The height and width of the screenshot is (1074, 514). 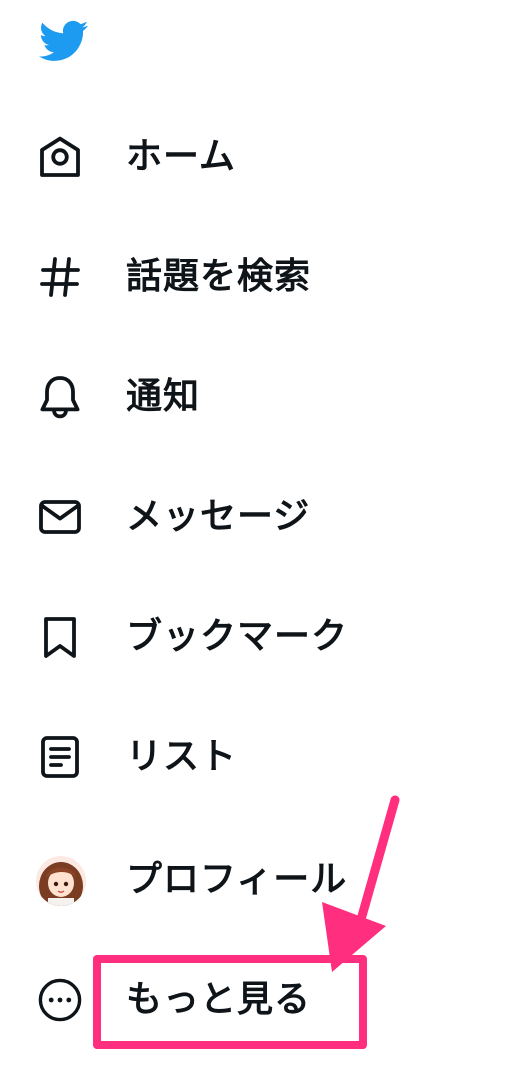 I want to click on nav-label-lists: リスト, so click(x=182, y=756).